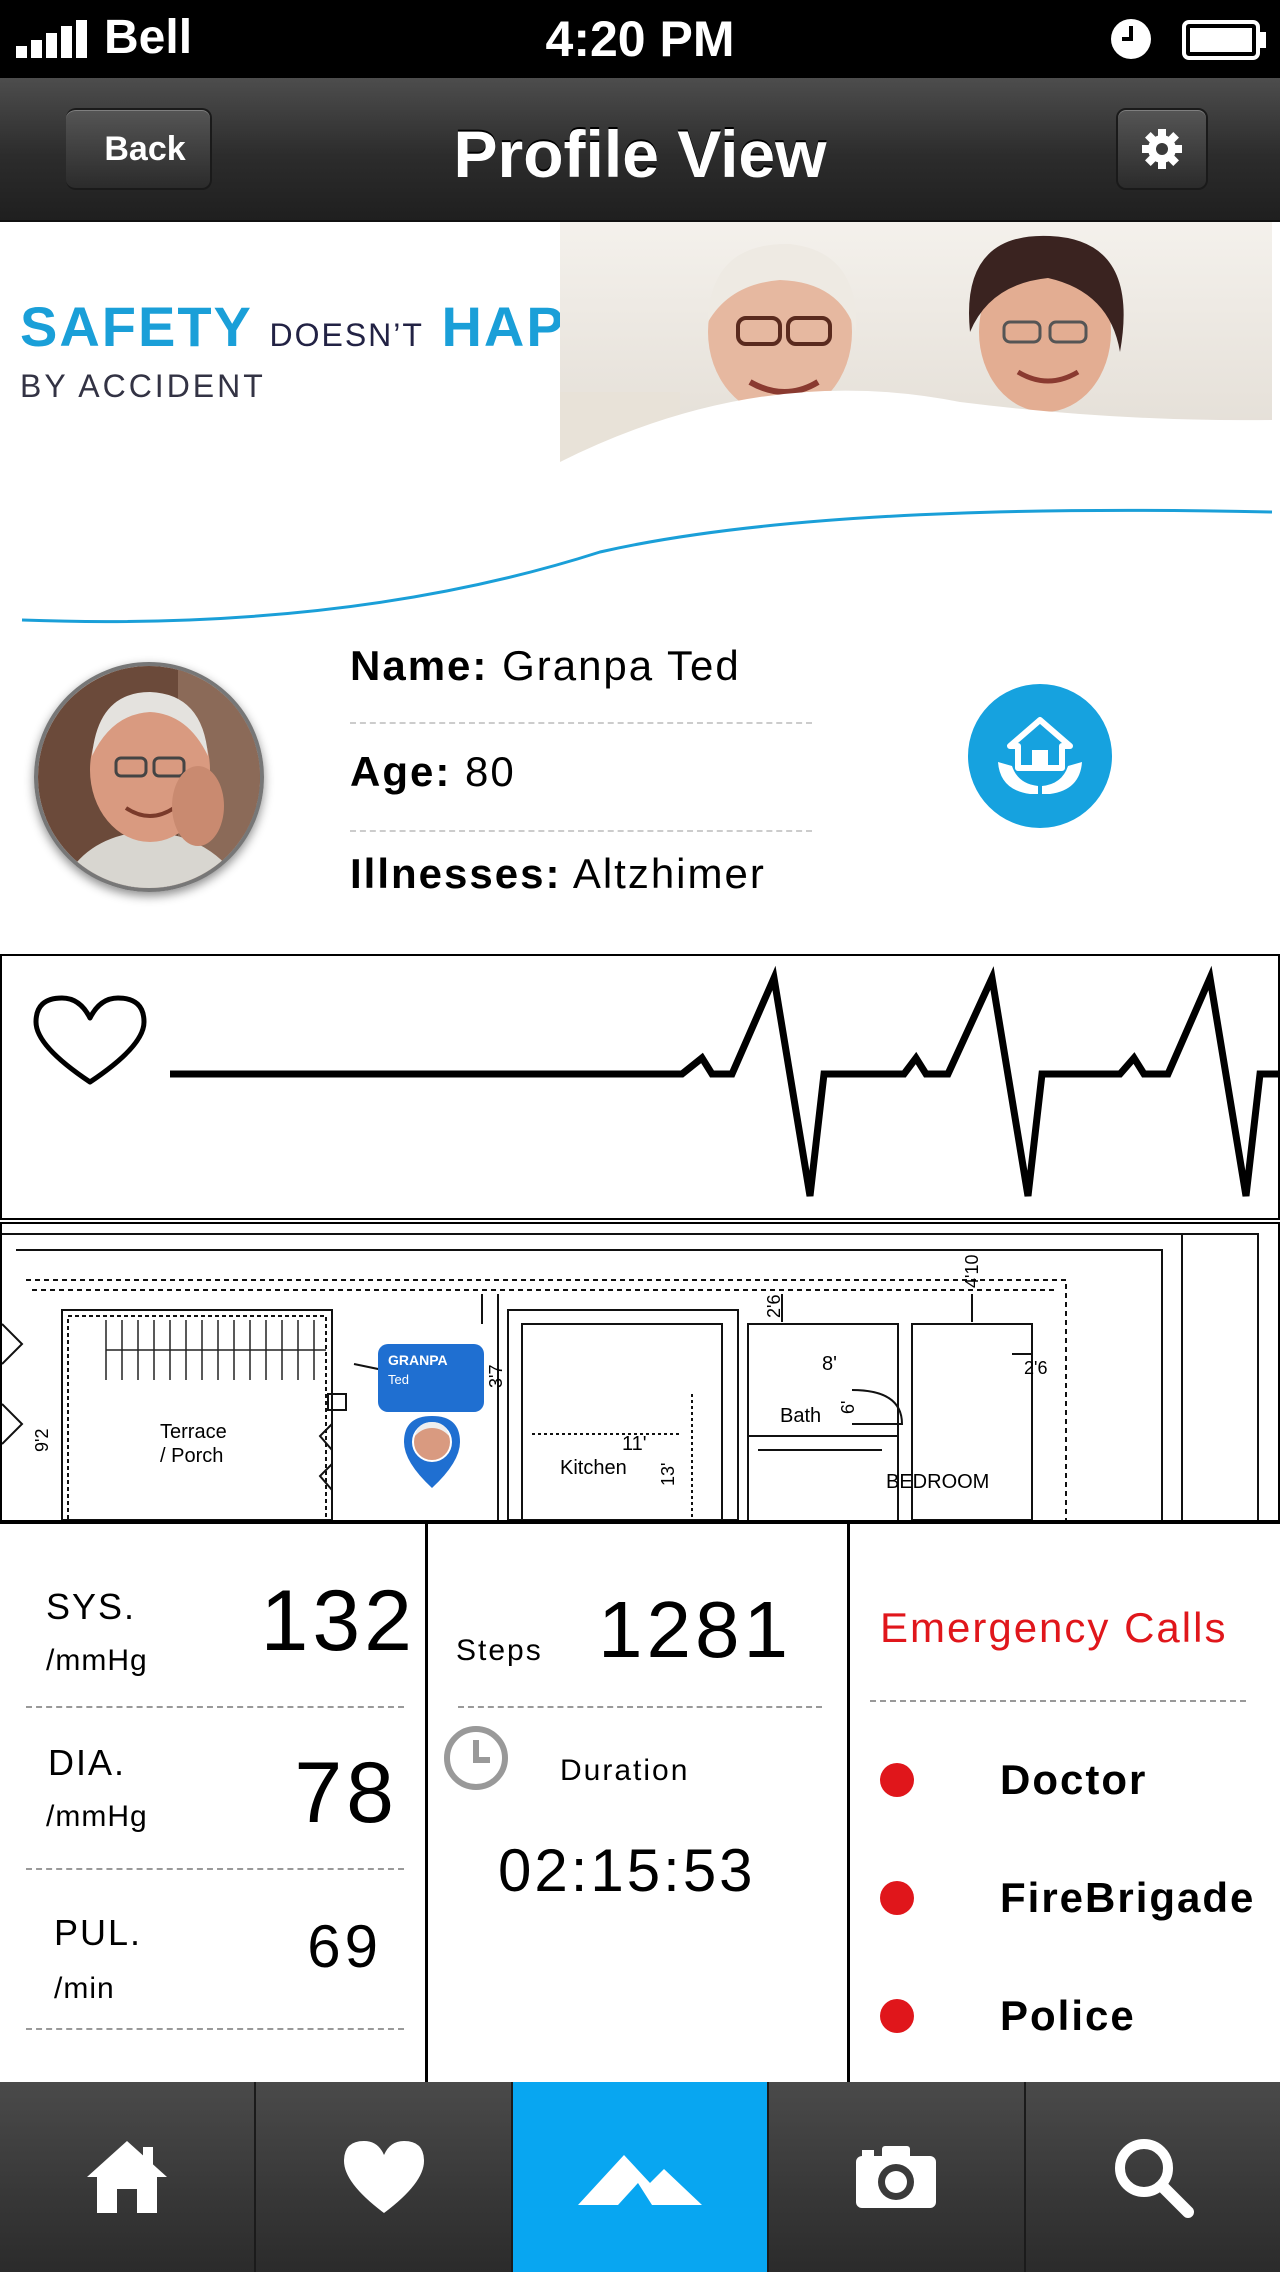  What do you see at coordinates (419, 665) in the screenshot?
I see `name-label: Name:` at bounding box center [419, 665].